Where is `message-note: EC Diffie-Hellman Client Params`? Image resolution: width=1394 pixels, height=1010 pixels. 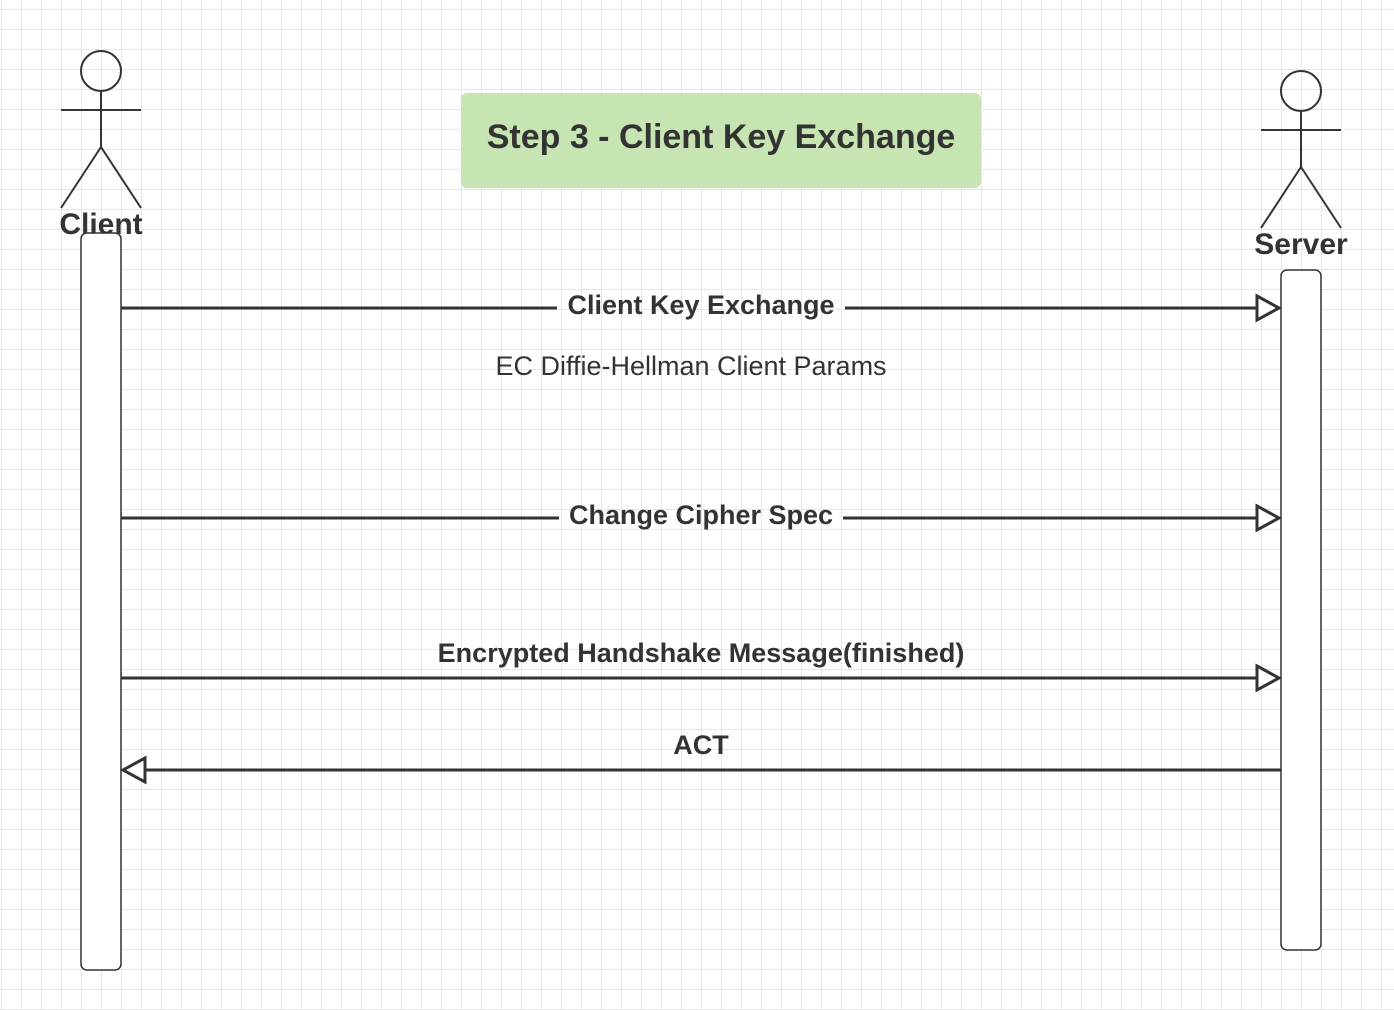
message-note: EC Diffie-Hellman Client Params is located at coordinates (690, 366).